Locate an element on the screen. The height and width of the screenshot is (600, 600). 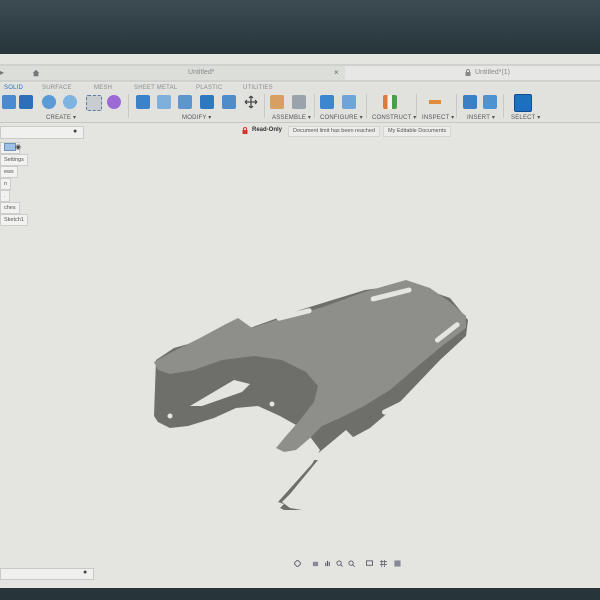
menu-icon: ▸ is located at coordinates (2, 73).